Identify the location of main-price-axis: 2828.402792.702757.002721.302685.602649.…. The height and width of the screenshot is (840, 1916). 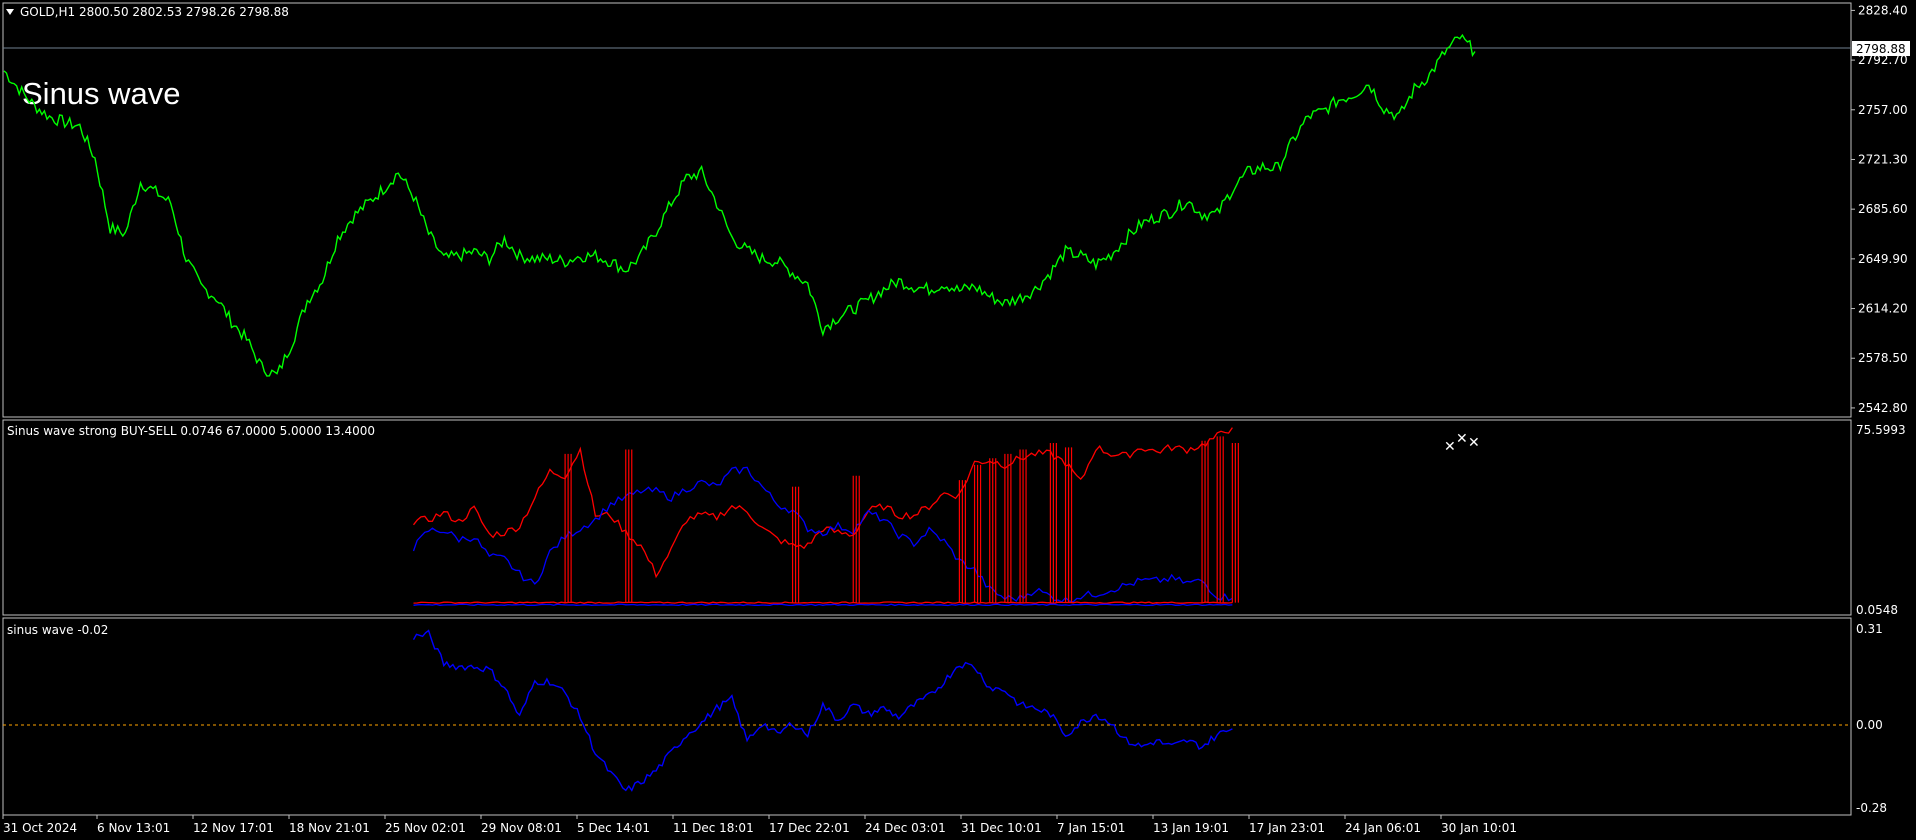
(1879, 209).